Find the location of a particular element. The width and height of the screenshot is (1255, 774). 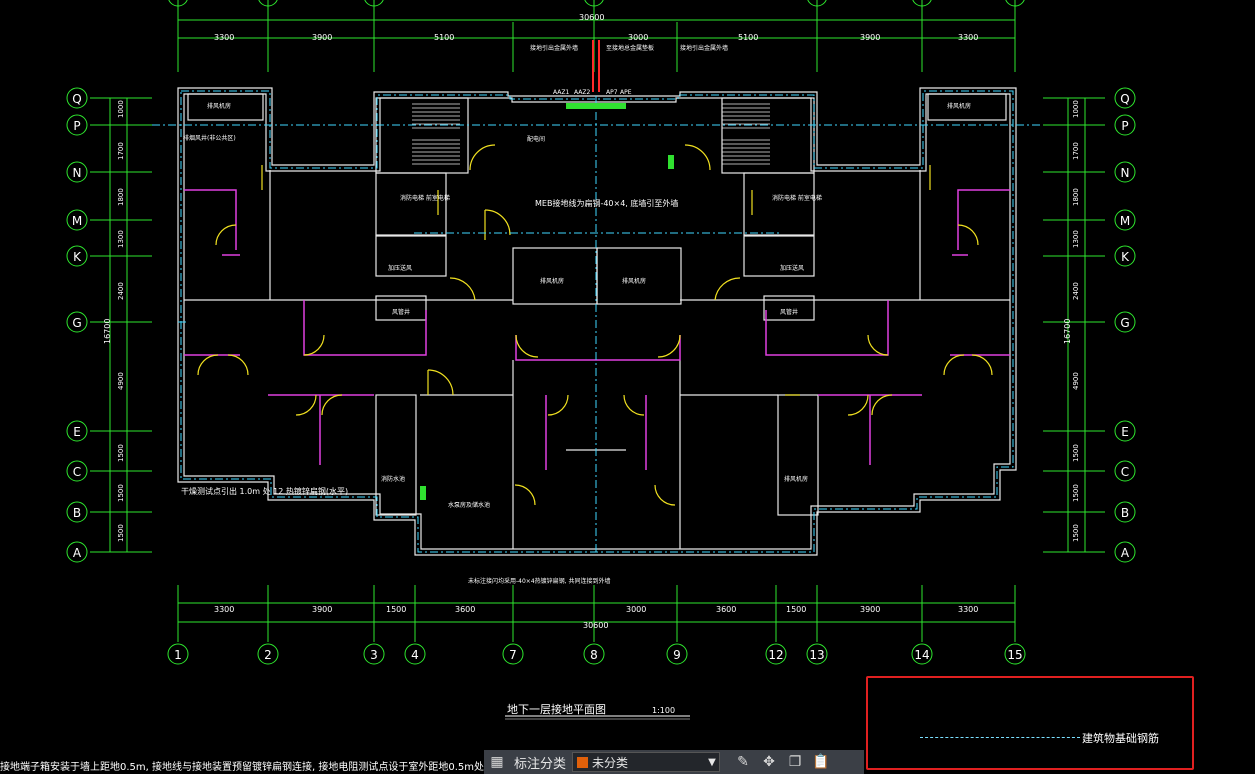

room-pipe-left: 加压送风 is located at coordinates (400, 268).